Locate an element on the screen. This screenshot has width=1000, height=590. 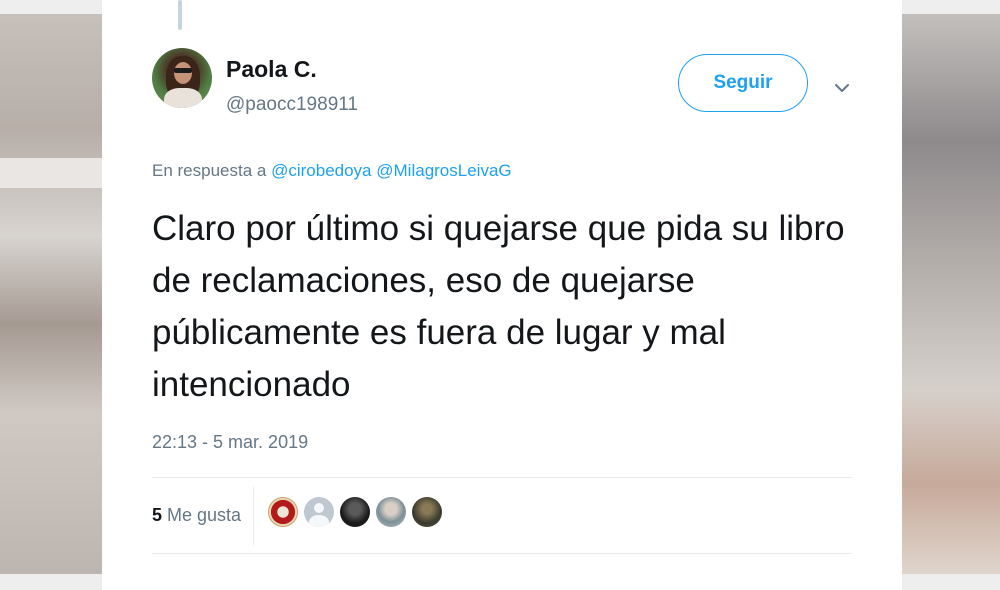
tweet-timestamp: 22:13 - 5 mar. 2019 is located at coordinates (230, 442).